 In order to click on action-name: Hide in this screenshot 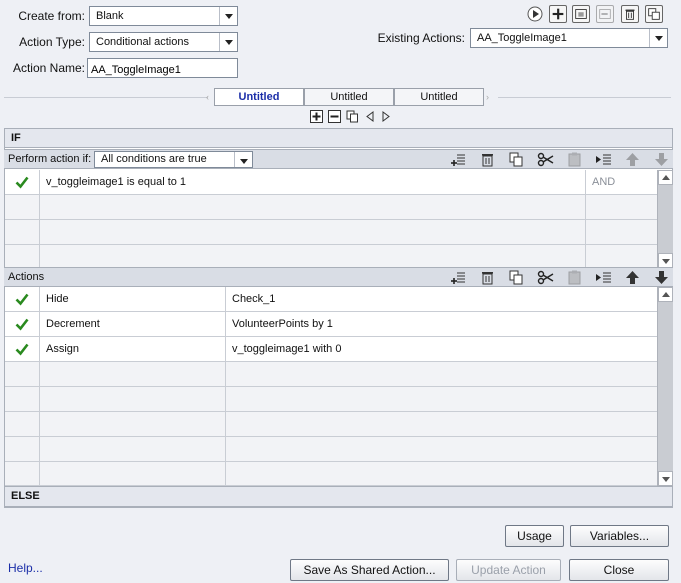, I will do `click(133, 299)`.